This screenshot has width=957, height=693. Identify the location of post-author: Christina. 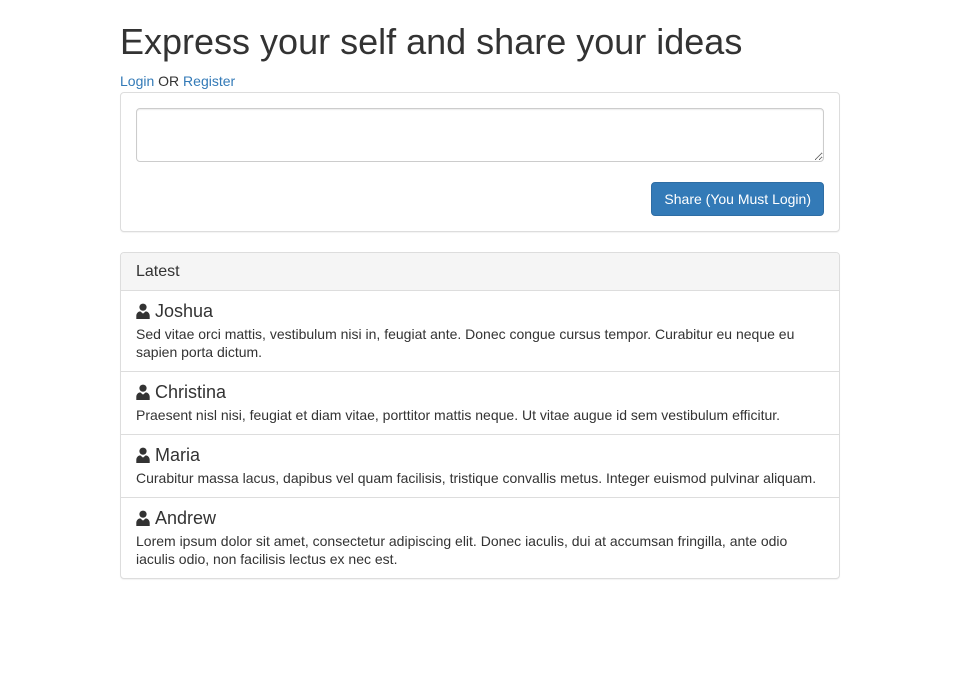
(480, 392).